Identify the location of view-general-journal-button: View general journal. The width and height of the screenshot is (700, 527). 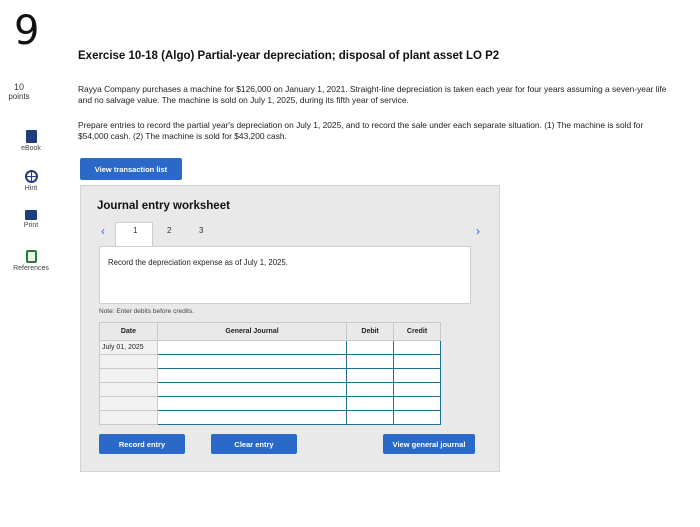
(429, 444).